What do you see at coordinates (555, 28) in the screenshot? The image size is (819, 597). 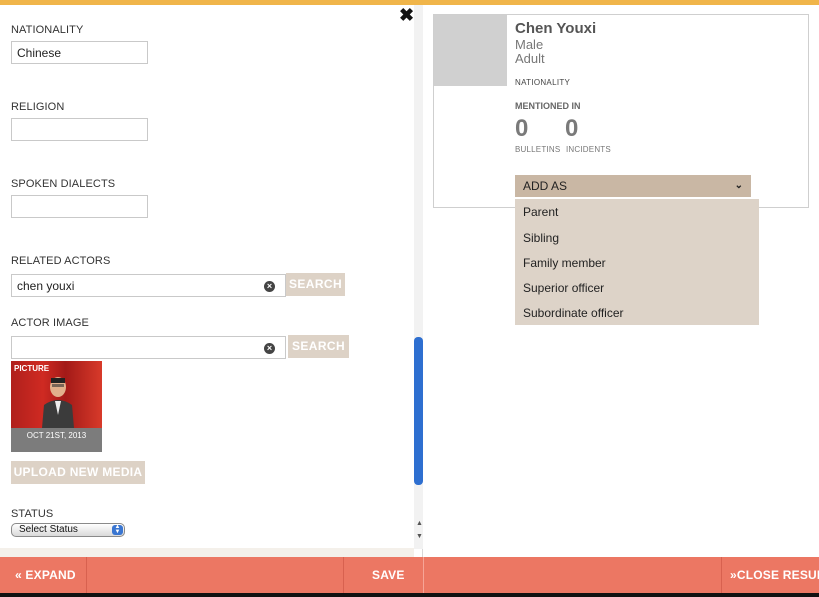 I see `actor-name: Chen Youxi` at bounding box center [555, 28].